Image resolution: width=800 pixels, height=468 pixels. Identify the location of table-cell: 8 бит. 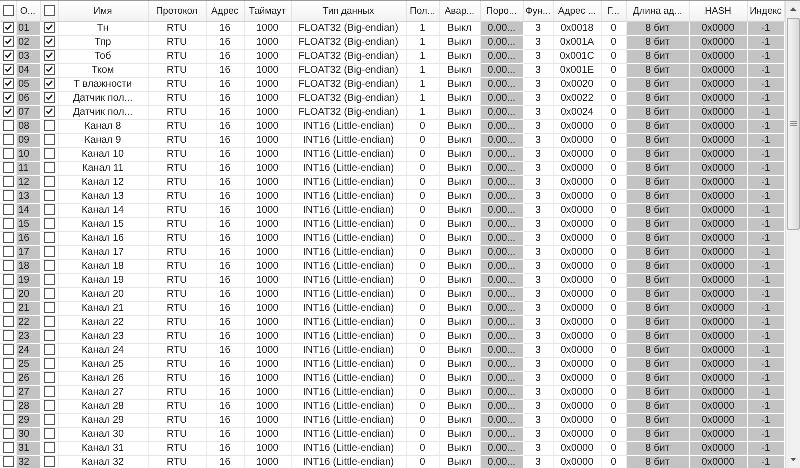
(658, 435).